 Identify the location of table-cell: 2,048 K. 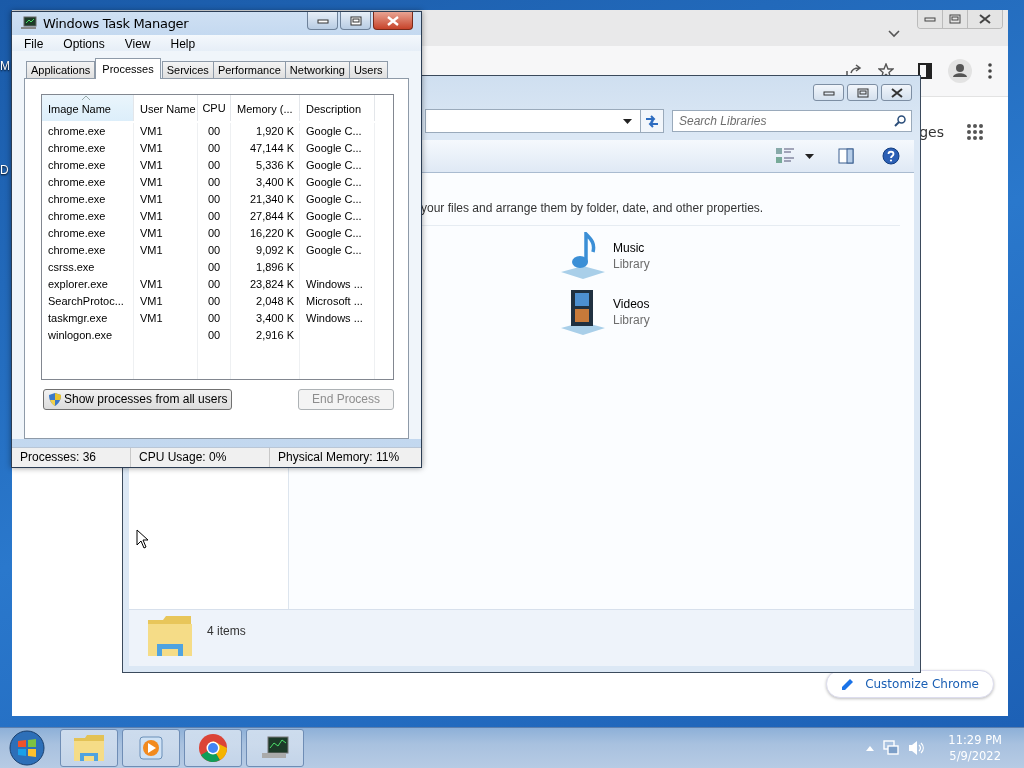
(275, 301).